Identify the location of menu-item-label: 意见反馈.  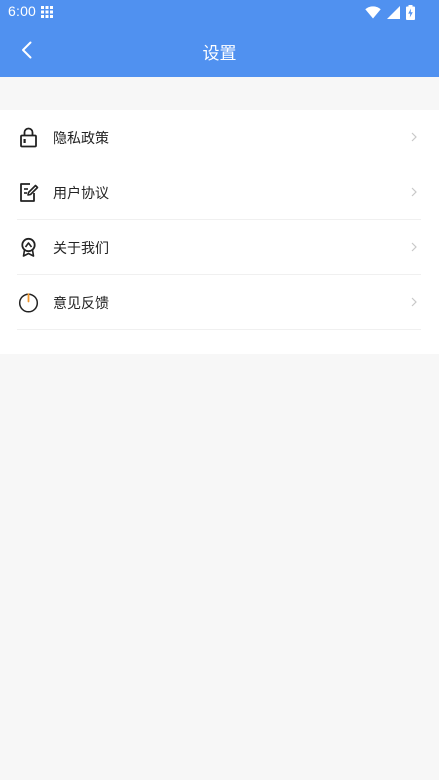
(81, 304).